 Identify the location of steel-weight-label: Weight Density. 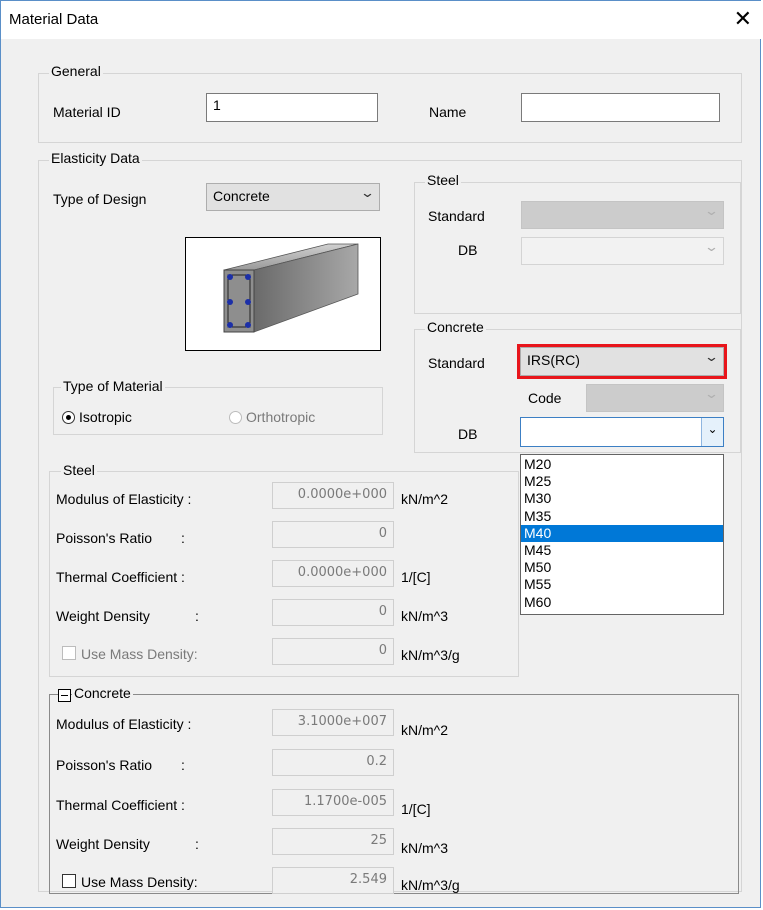
(103, 616).